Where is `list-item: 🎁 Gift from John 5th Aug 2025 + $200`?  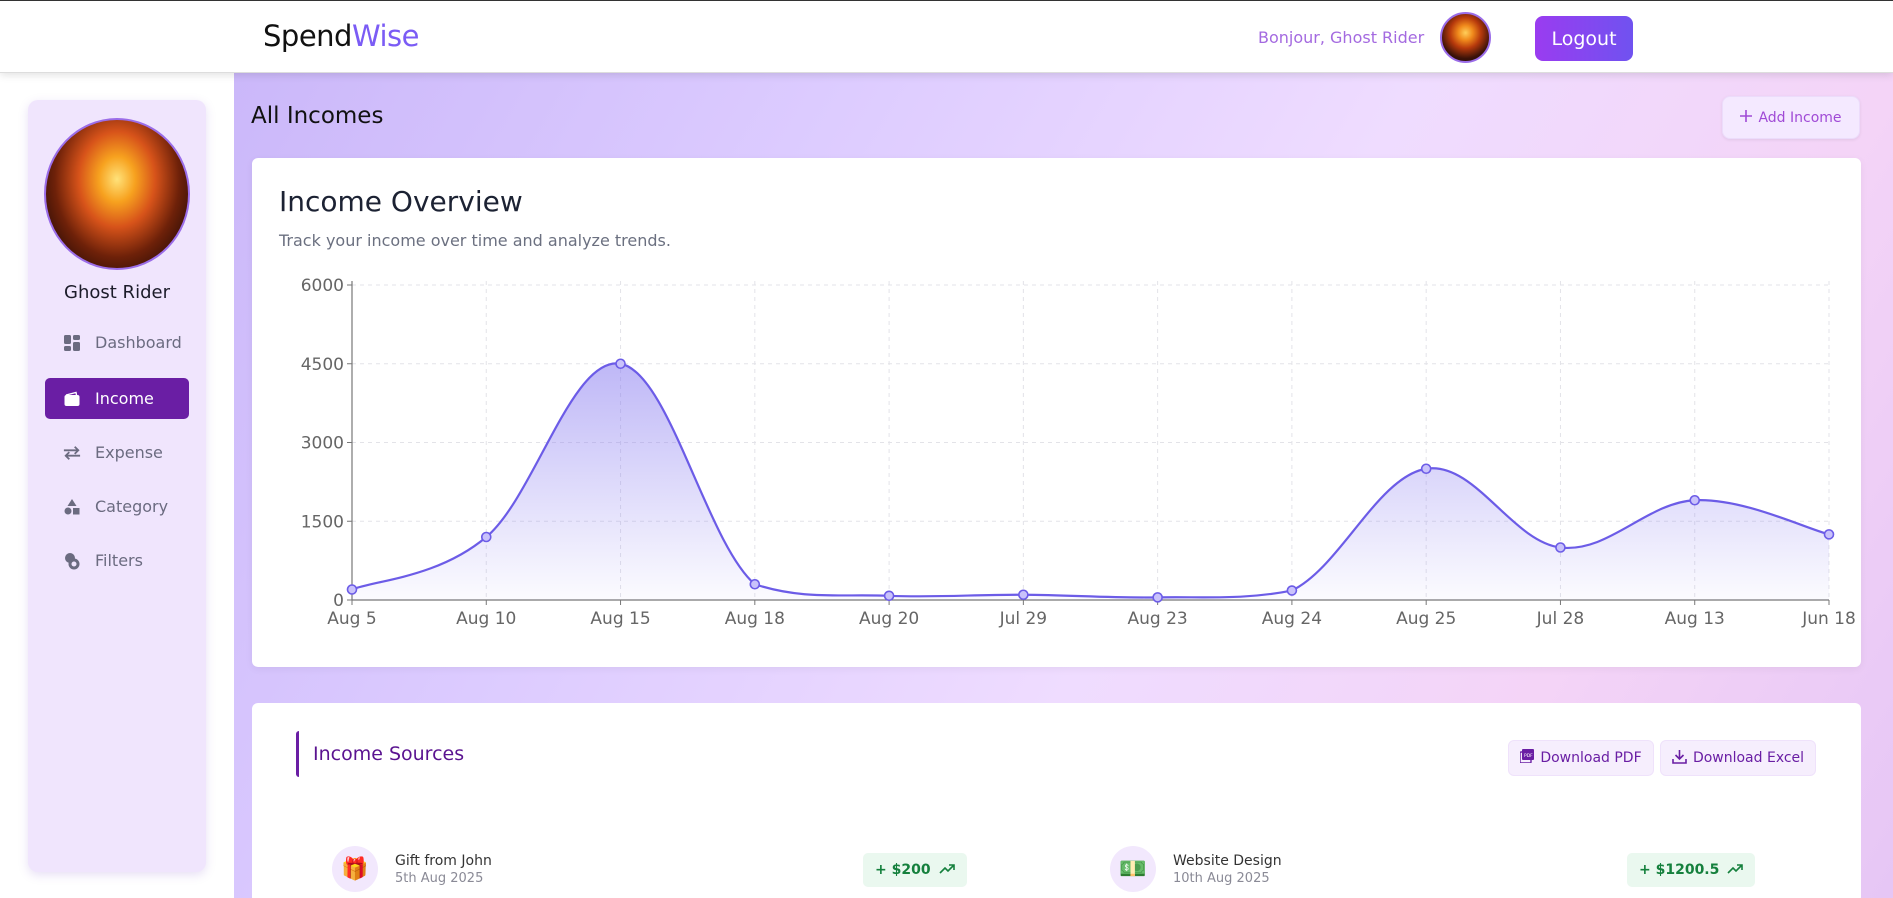
list-item: 🎁 Gift from John 5th Aug 2025 + $200 is located at coordinates (649, 870).